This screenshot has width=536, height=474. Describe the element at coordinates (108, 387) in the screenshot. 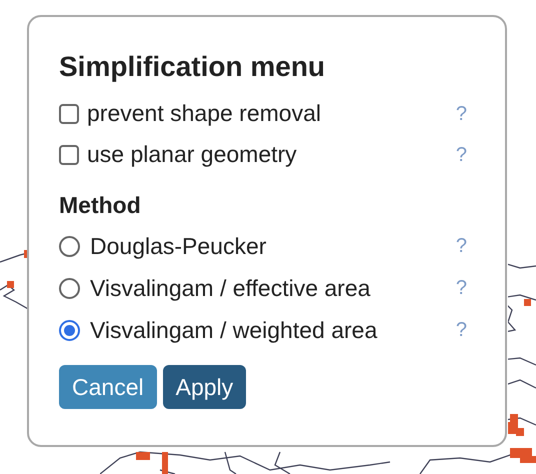

I see `cancel-button: Cancel` at that location.